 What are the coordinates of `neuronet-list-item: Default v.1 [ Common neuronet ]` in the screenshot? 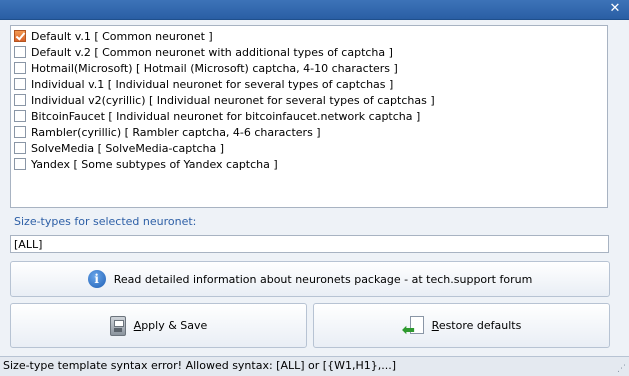 It's located at (309, 36).